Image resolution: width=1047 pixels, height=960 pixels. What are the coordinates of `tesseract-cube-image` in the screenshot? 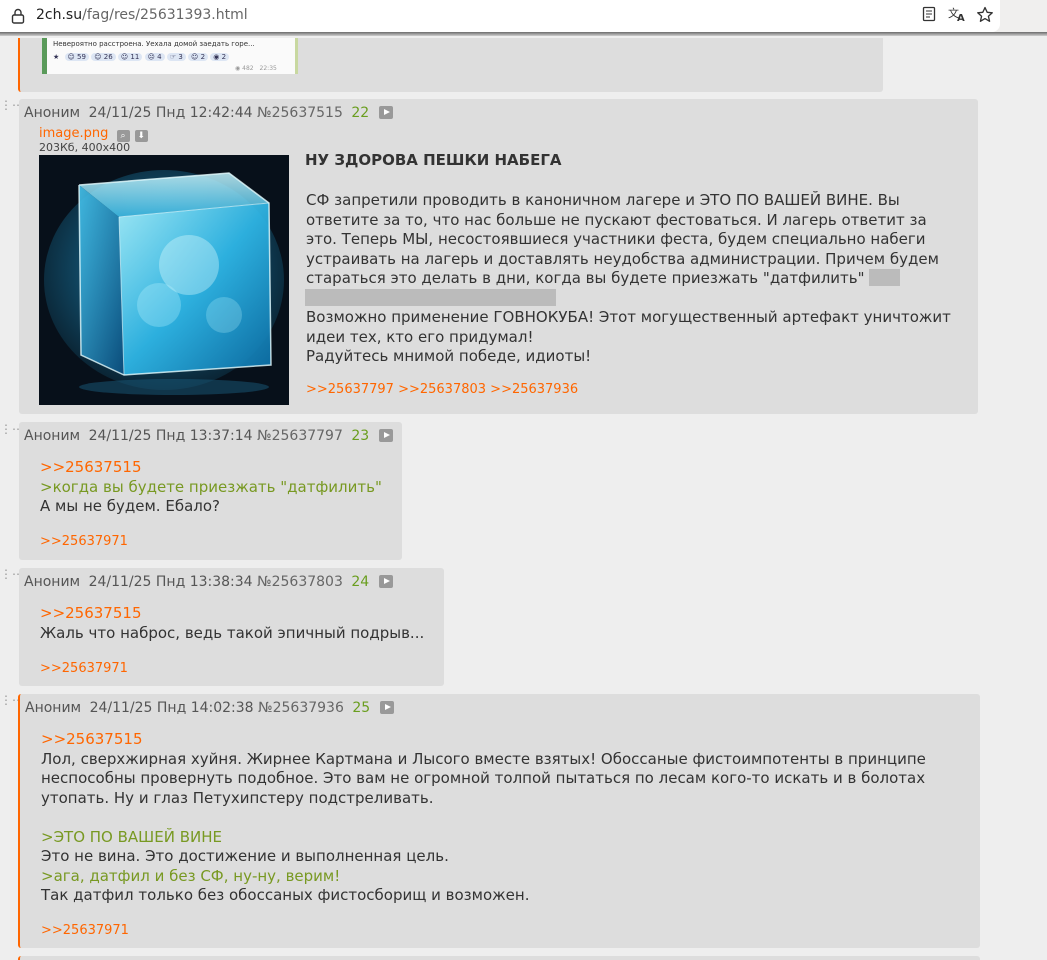 It's located at (164, 280).